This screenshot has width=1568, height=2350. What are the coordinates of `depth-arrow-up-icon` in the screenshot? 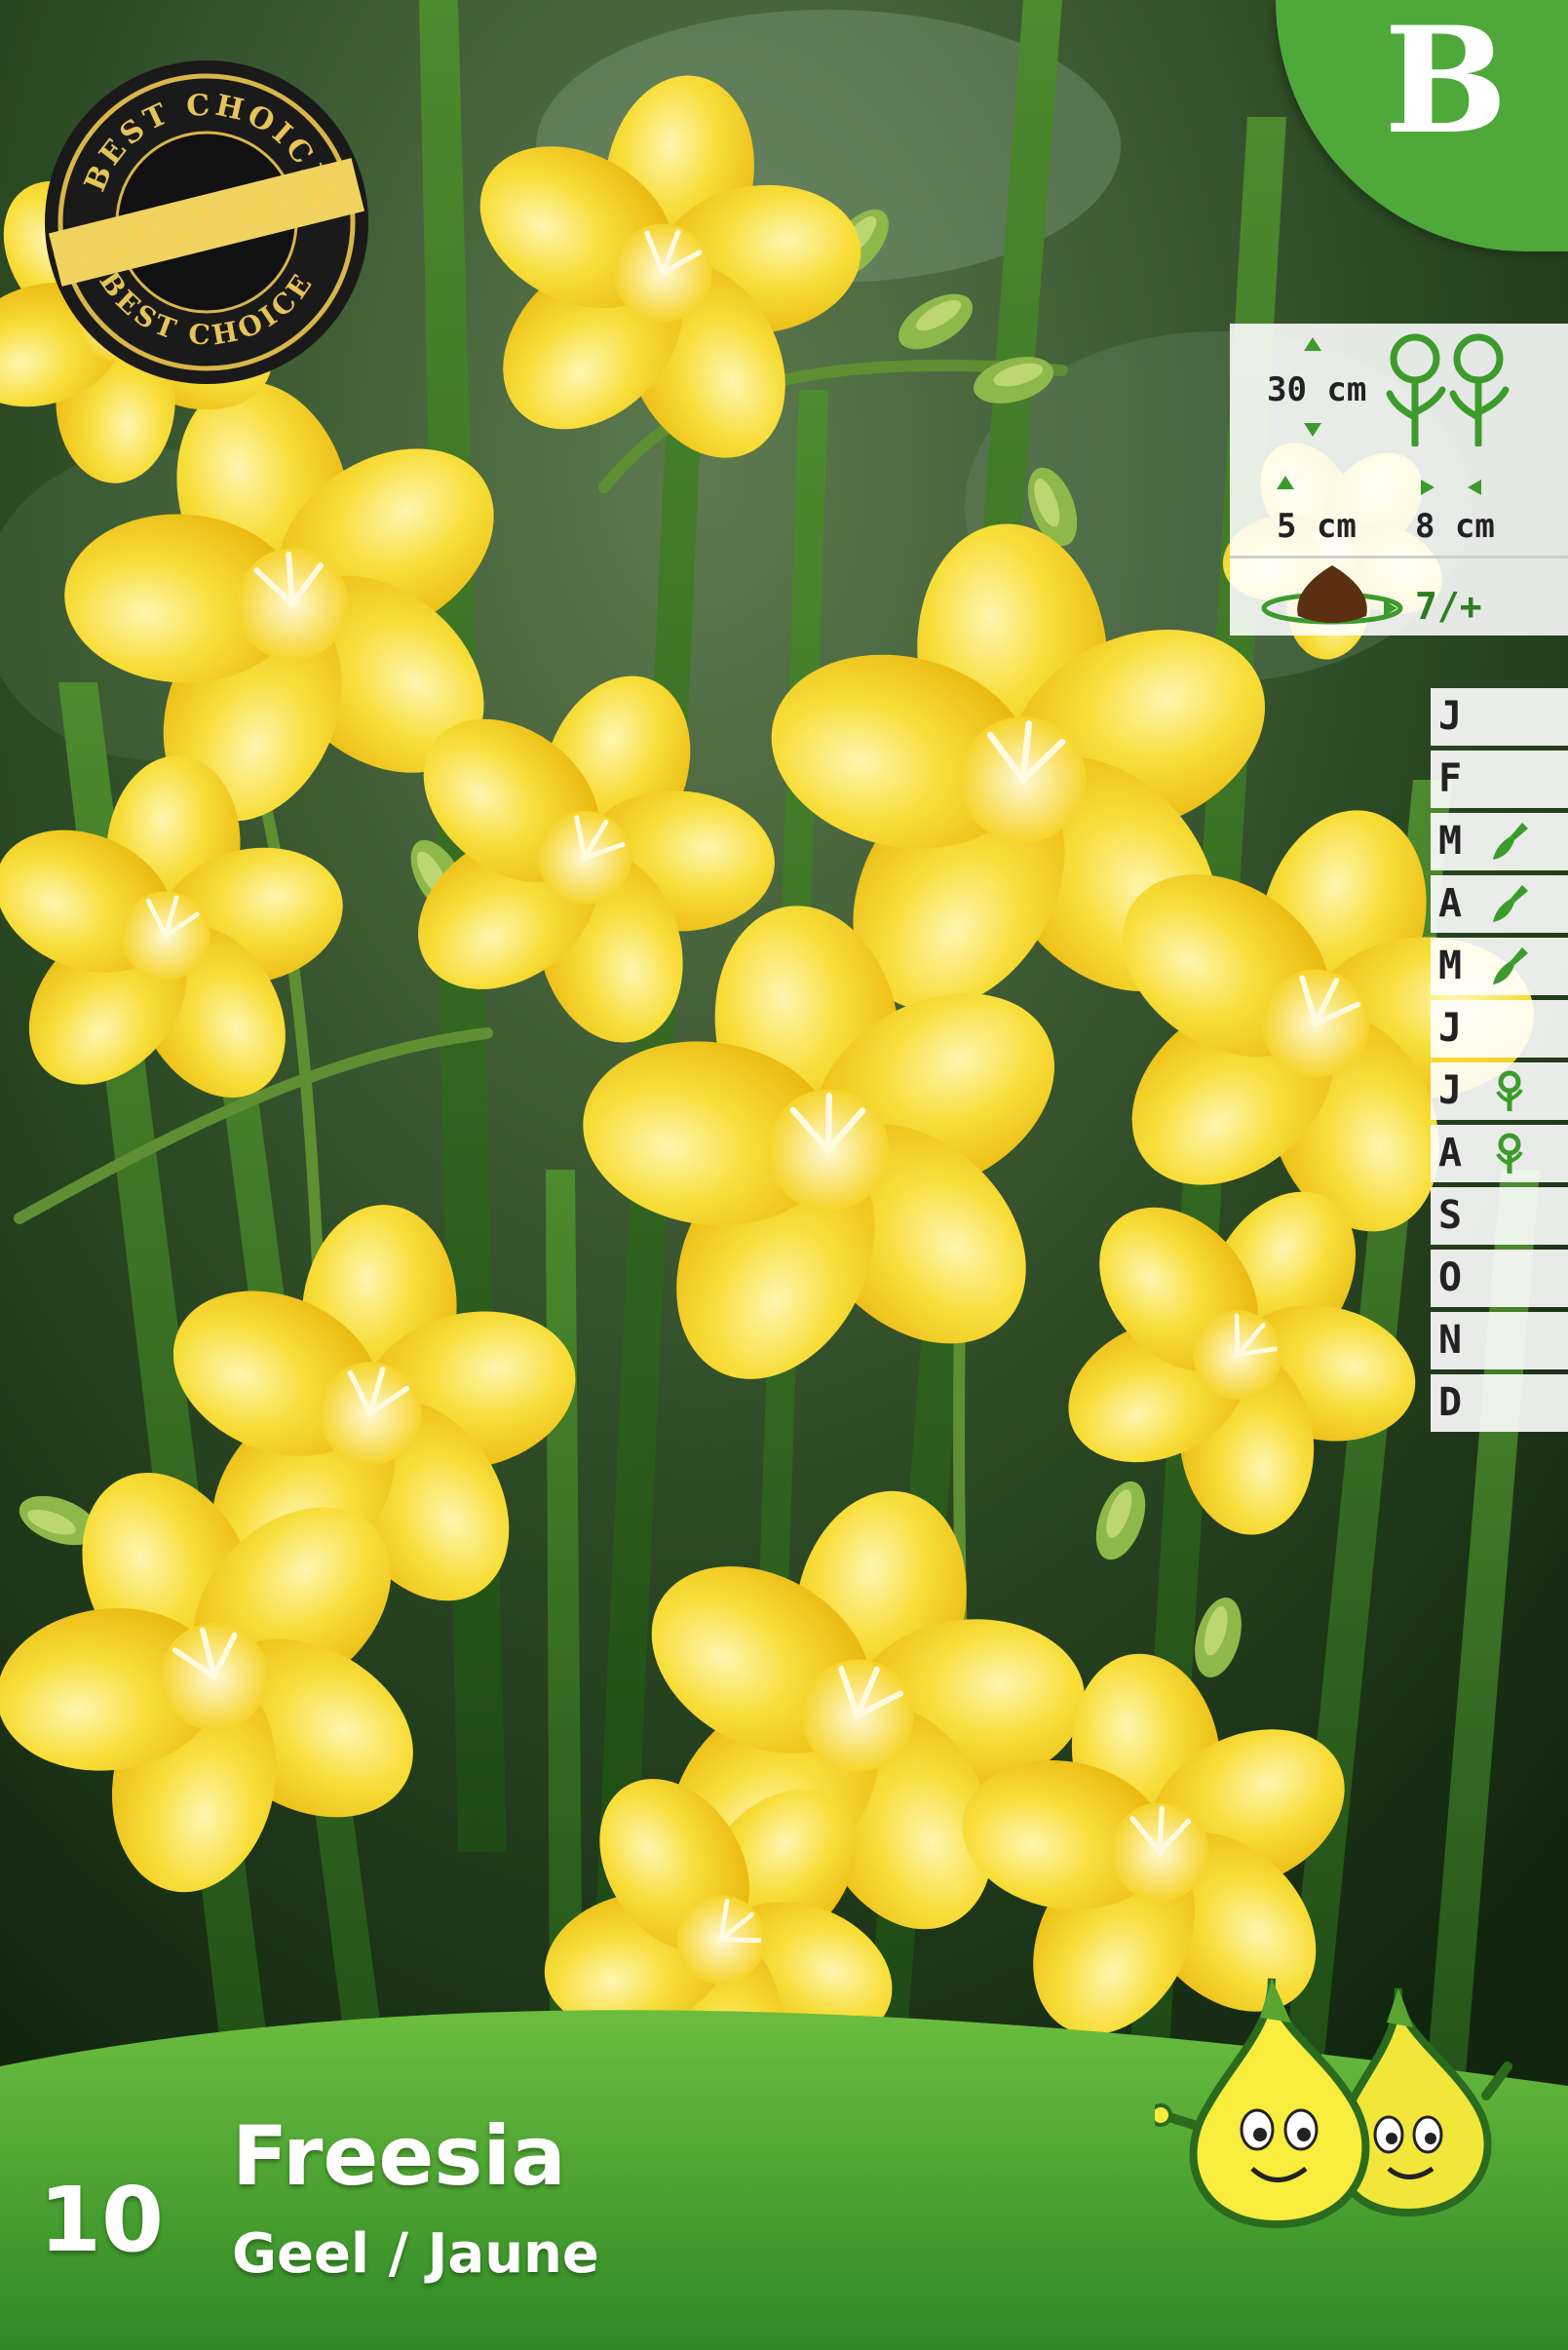 It's located at (1285, 482).